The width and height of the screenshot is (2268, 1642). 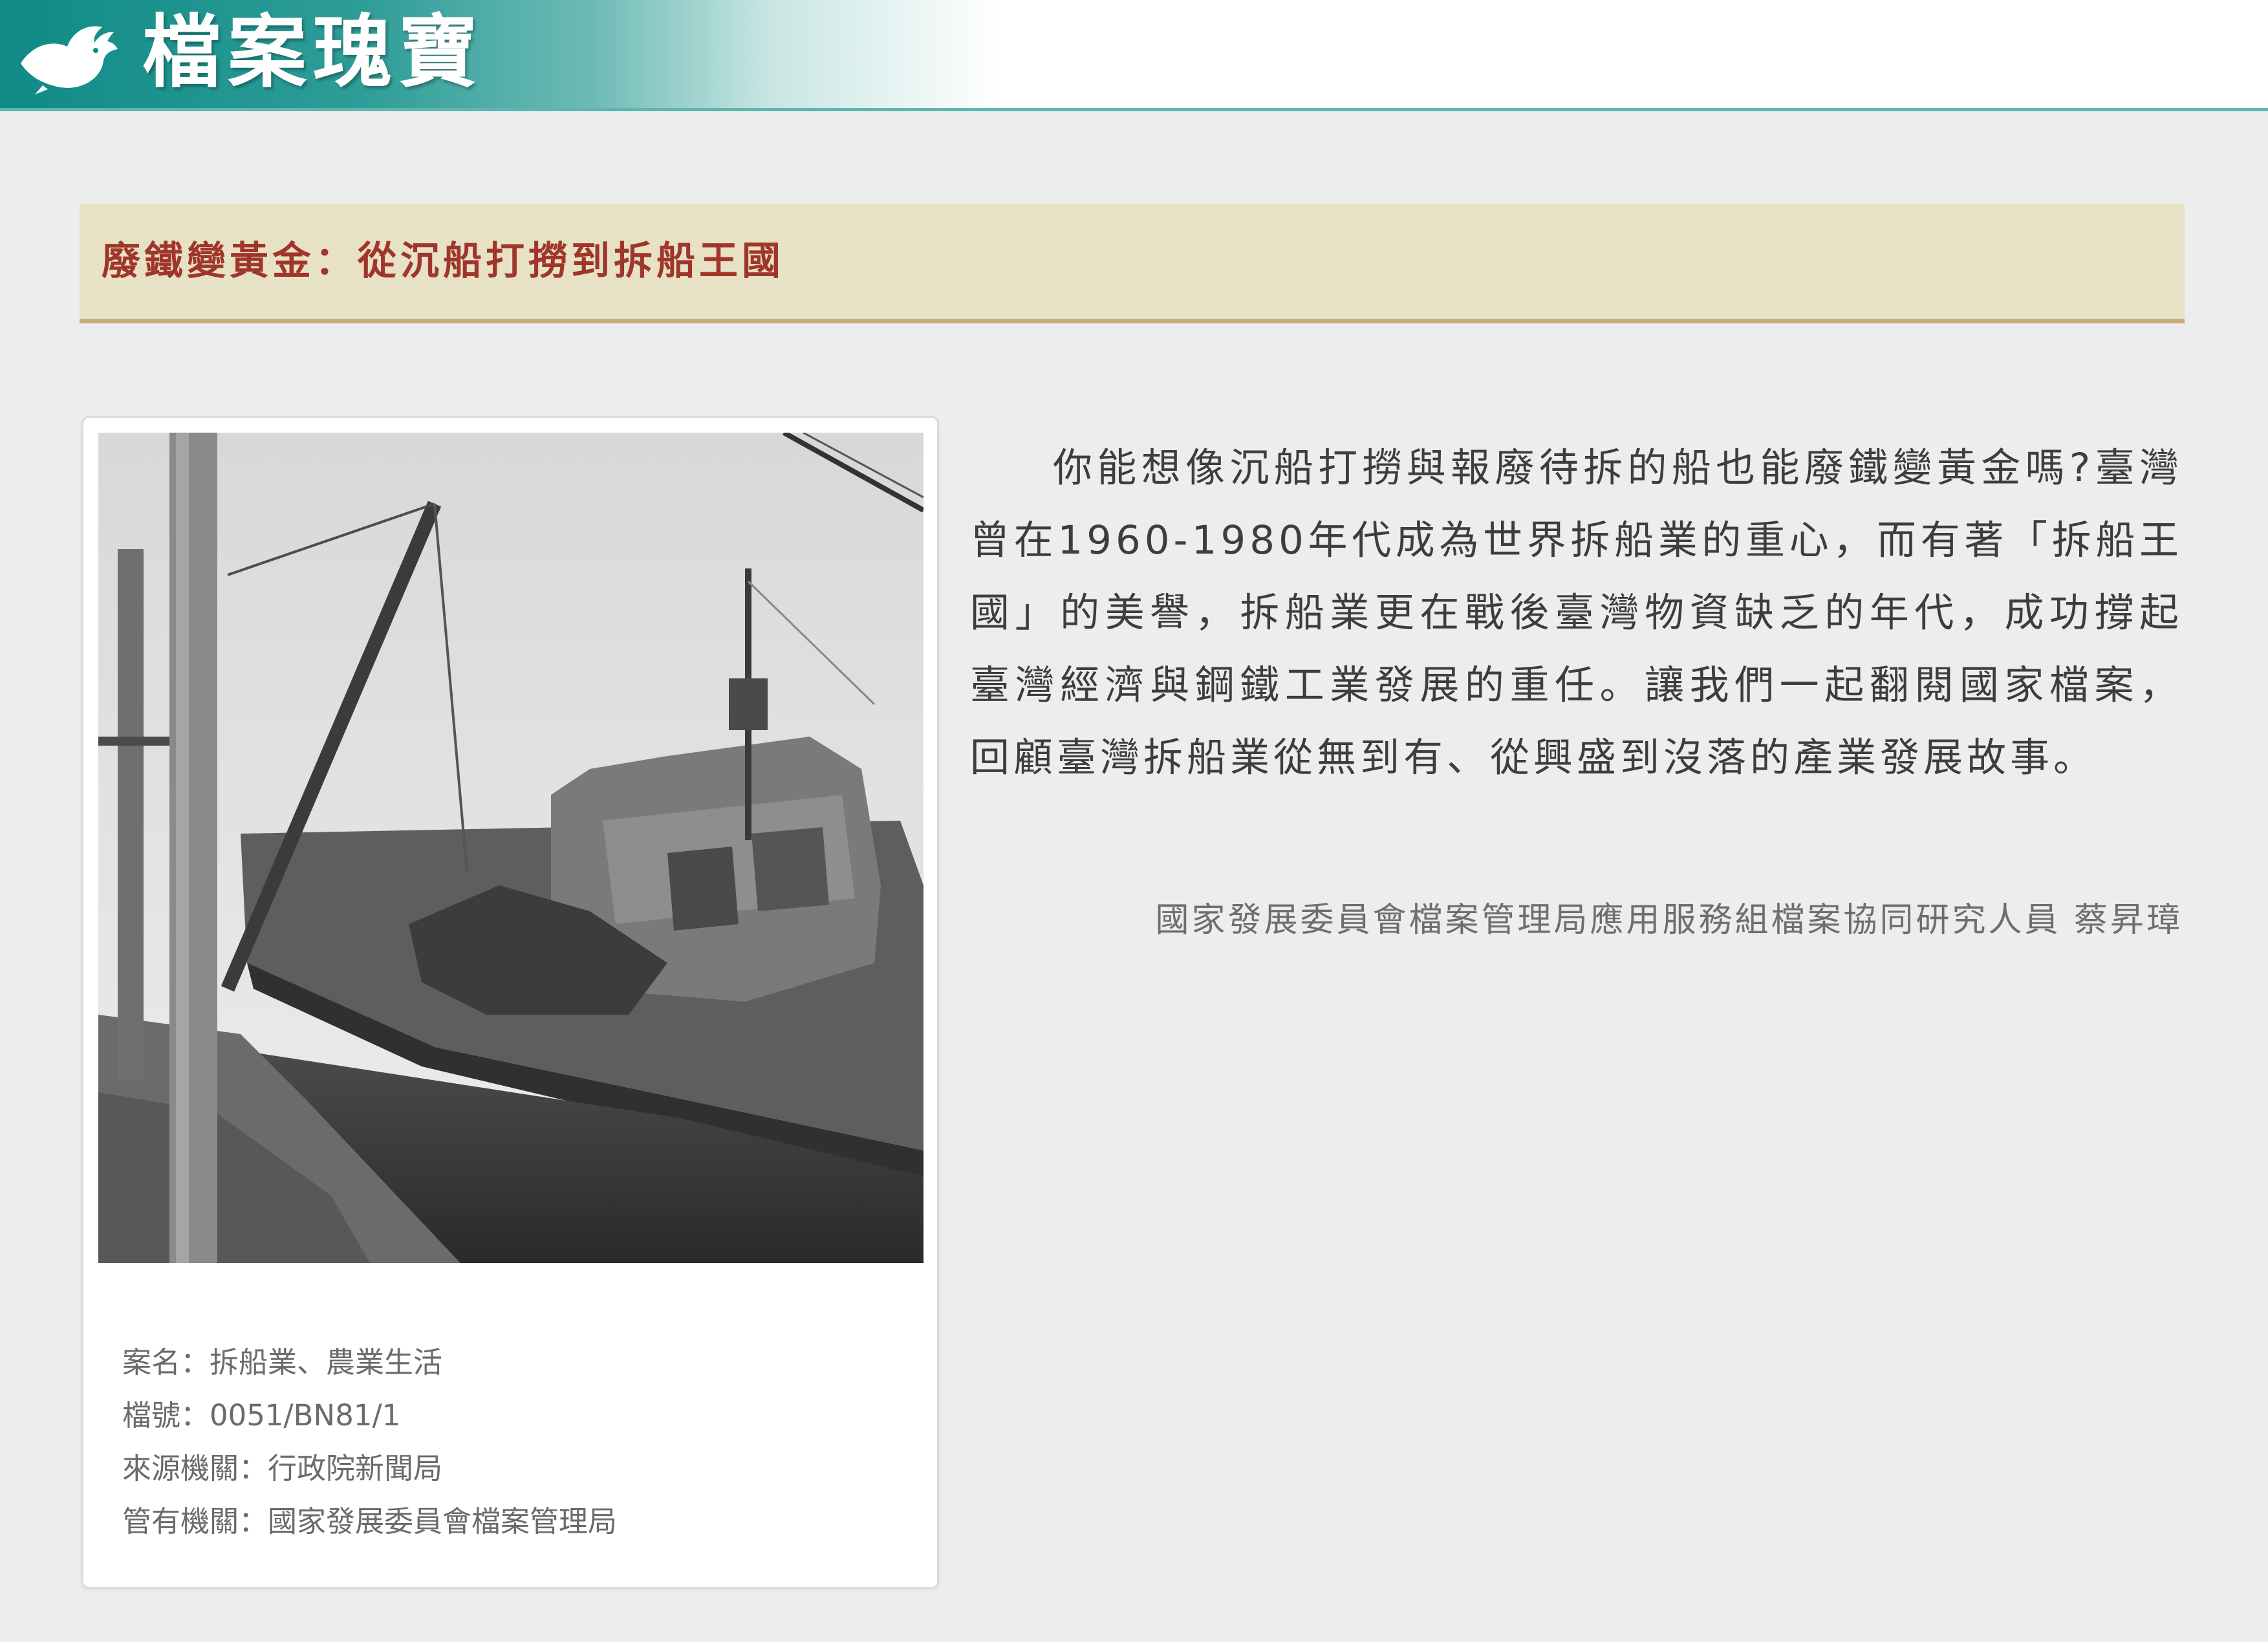 I want to click on file-number: 檔號：0051/BN81/1, so click(x=261, y=1415).